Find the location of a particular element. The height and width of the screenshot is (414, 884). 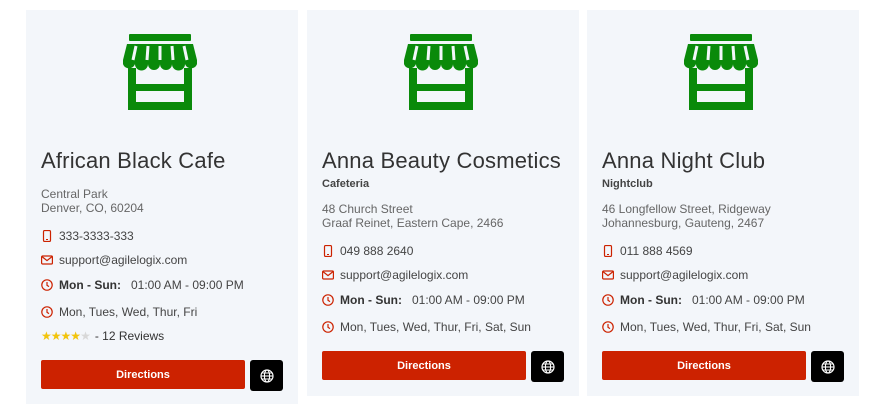

store-category: Nightclub is located at coordinates (627, 184).